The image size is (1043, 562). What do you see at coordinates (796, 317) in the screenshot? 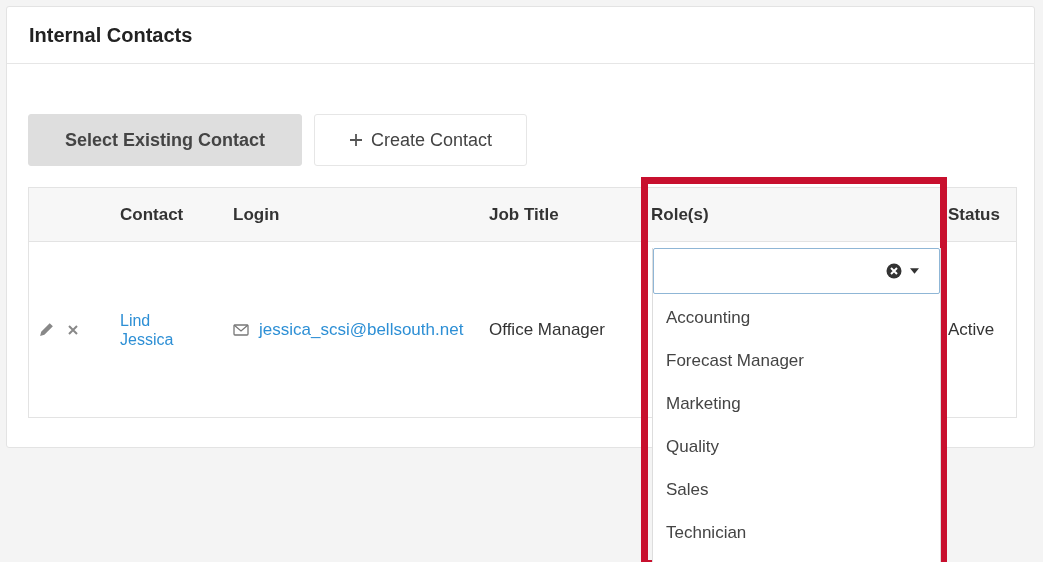
I see `role-option: Accounting` at bounding box center [796, 317].